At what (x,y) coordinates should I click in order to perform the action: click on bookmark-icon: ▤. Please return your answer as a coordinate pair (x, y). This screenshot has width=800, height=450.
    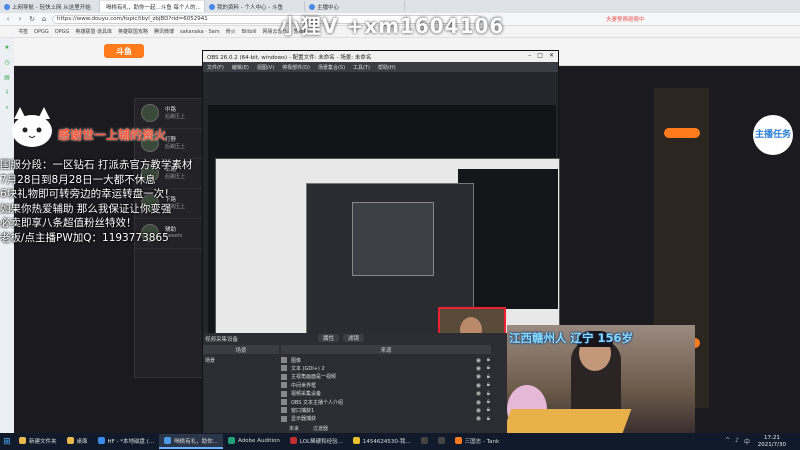
    Looking at the image, I should click on (7, 77).